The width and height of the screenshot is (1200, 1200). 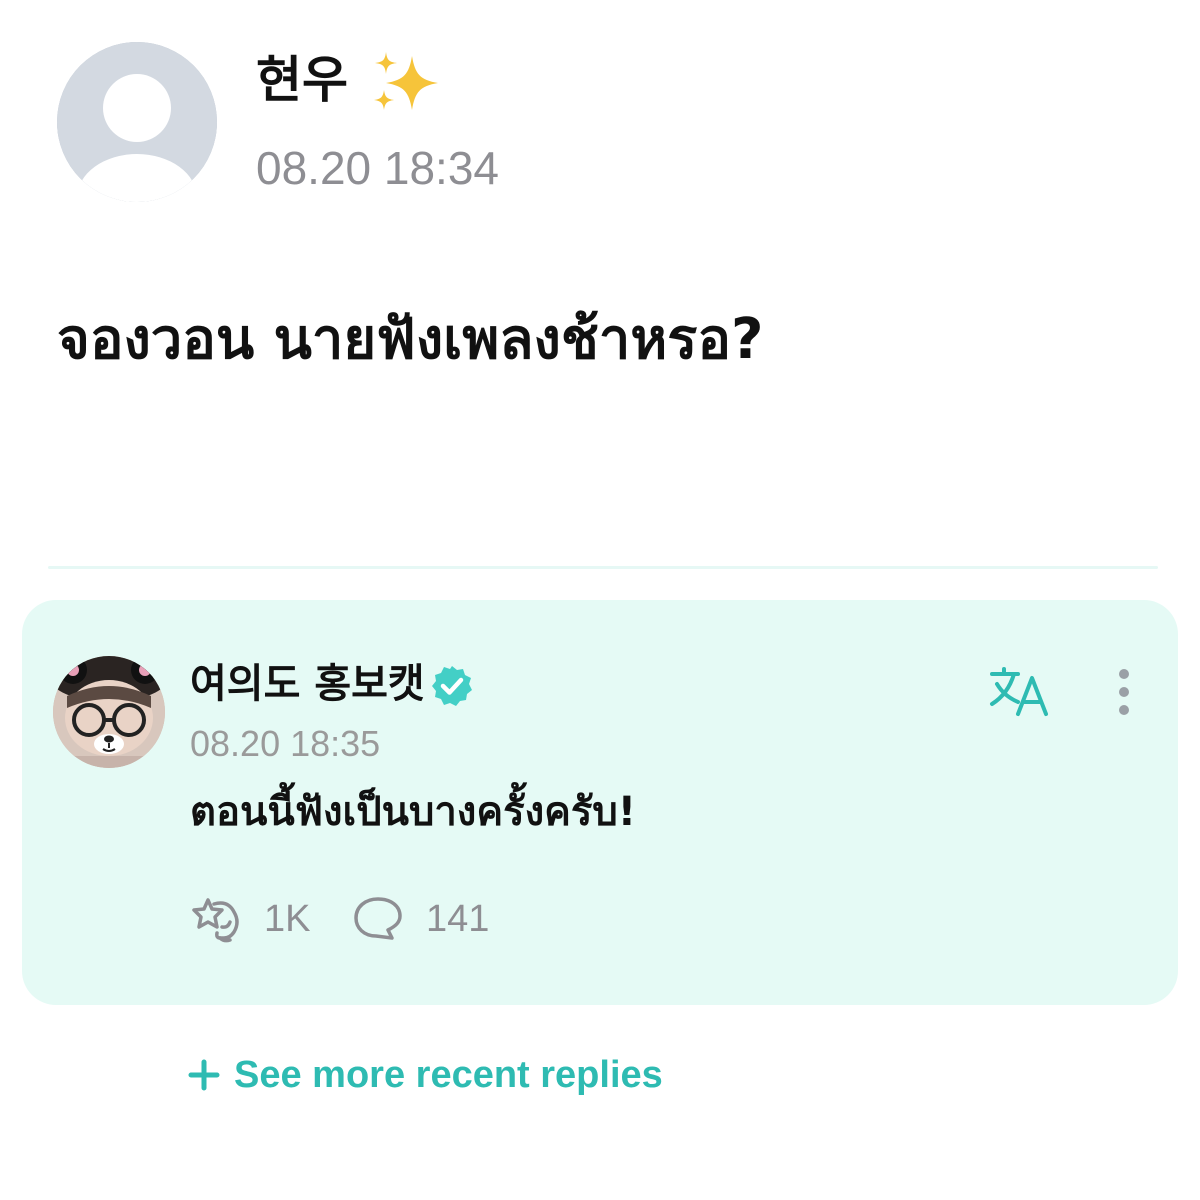 What do you see at coordinates (458, 919) in the screenshot?
I see `comment-count: 141` at bounding box center [458, 919].